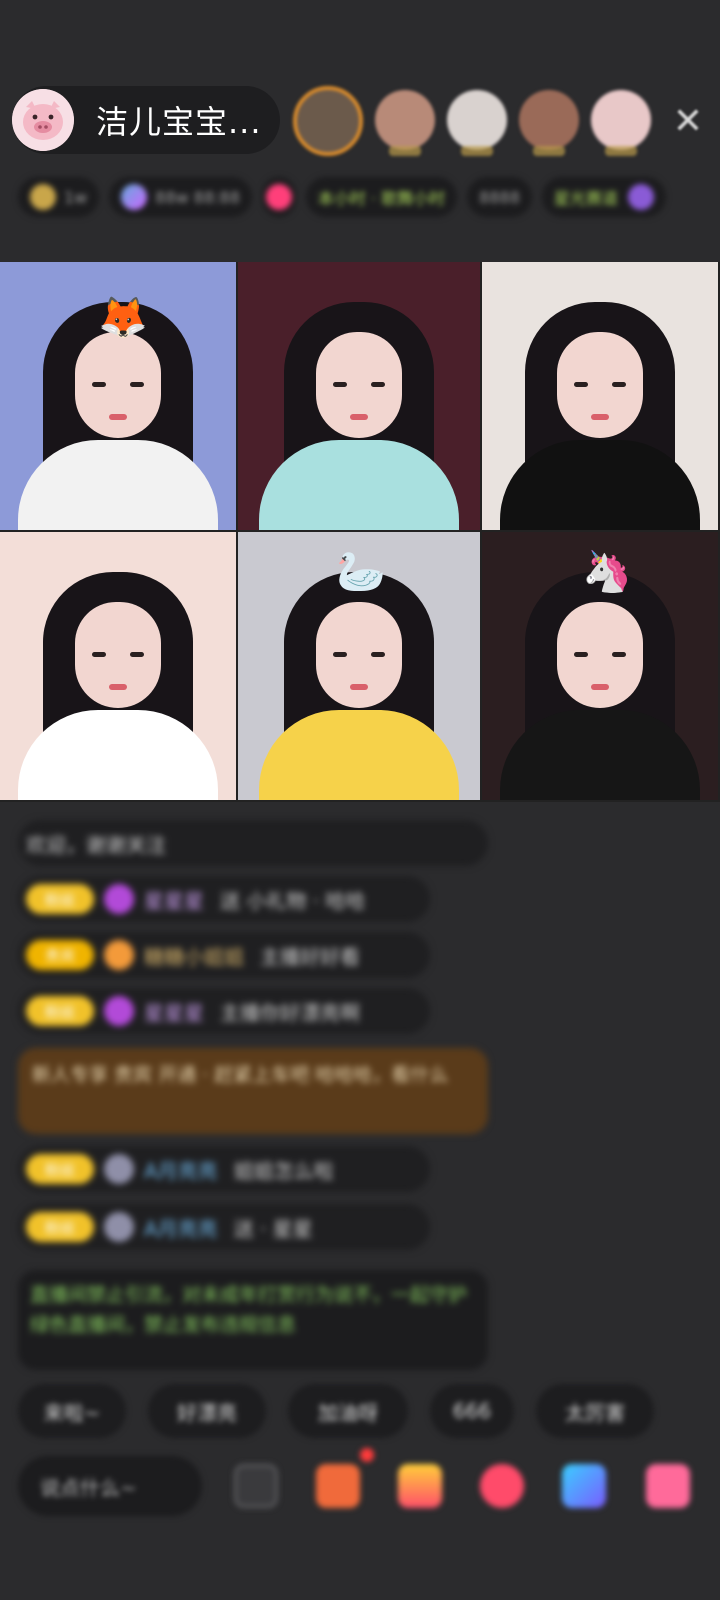  I want to click on vip-badge: 贵宾, so click(60, 955).